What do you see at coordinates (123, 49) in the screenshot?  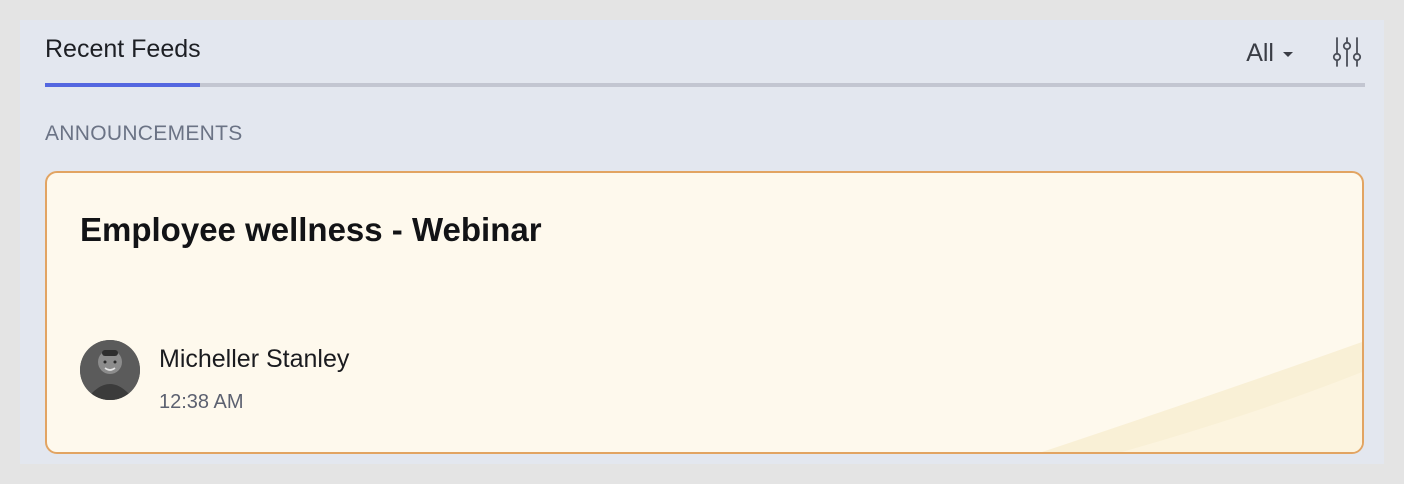 I see `tab-recent-feeds-label: Recent Feeds` at bounding box center [123, 49].